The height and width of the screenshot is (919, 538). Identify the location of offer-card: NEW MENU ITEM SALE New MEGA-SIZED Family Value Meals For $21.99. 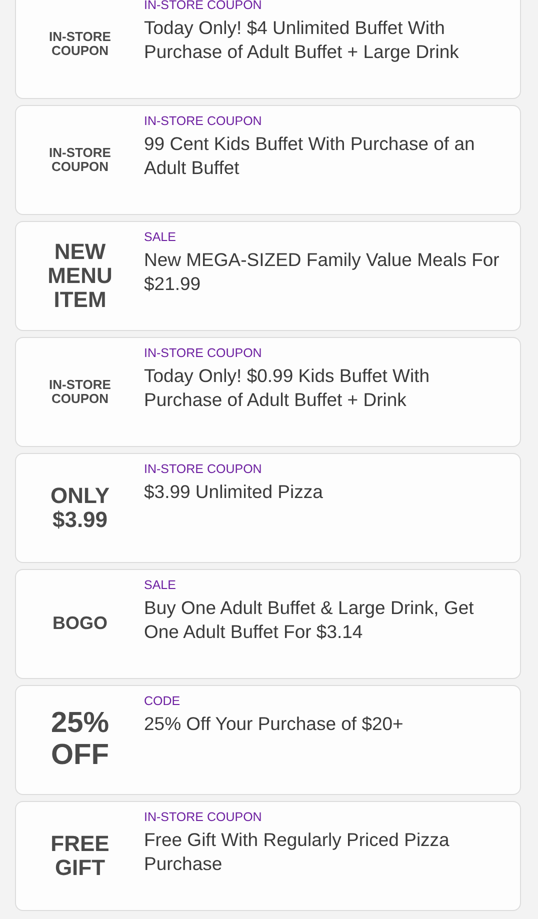
(268, 276).